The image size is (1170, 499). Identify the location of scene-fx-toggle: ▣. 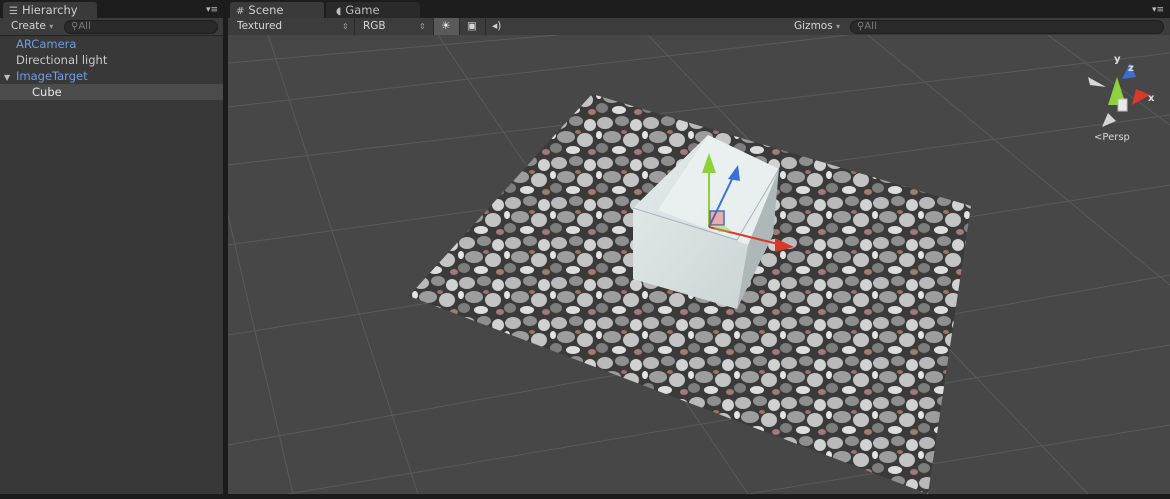
(473, 26).